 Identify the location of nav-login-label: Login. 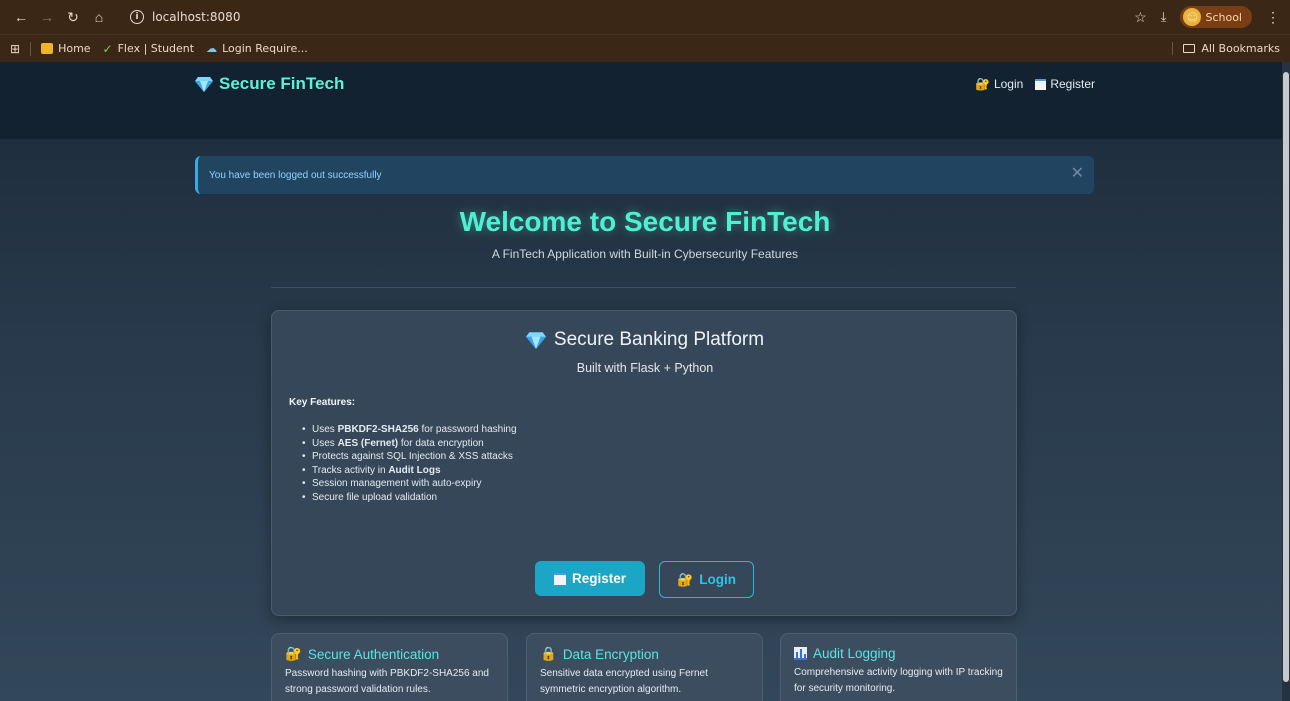
(1008, 84).